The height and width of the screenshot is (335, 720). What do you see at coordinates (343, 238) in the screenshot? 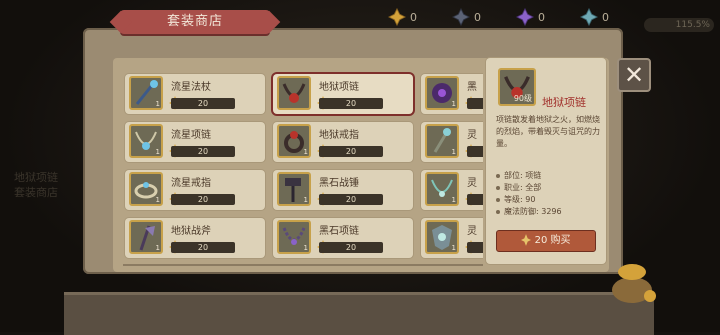
I see `item-card: 1 黑石项链 20` at bounding box center [343, 238].